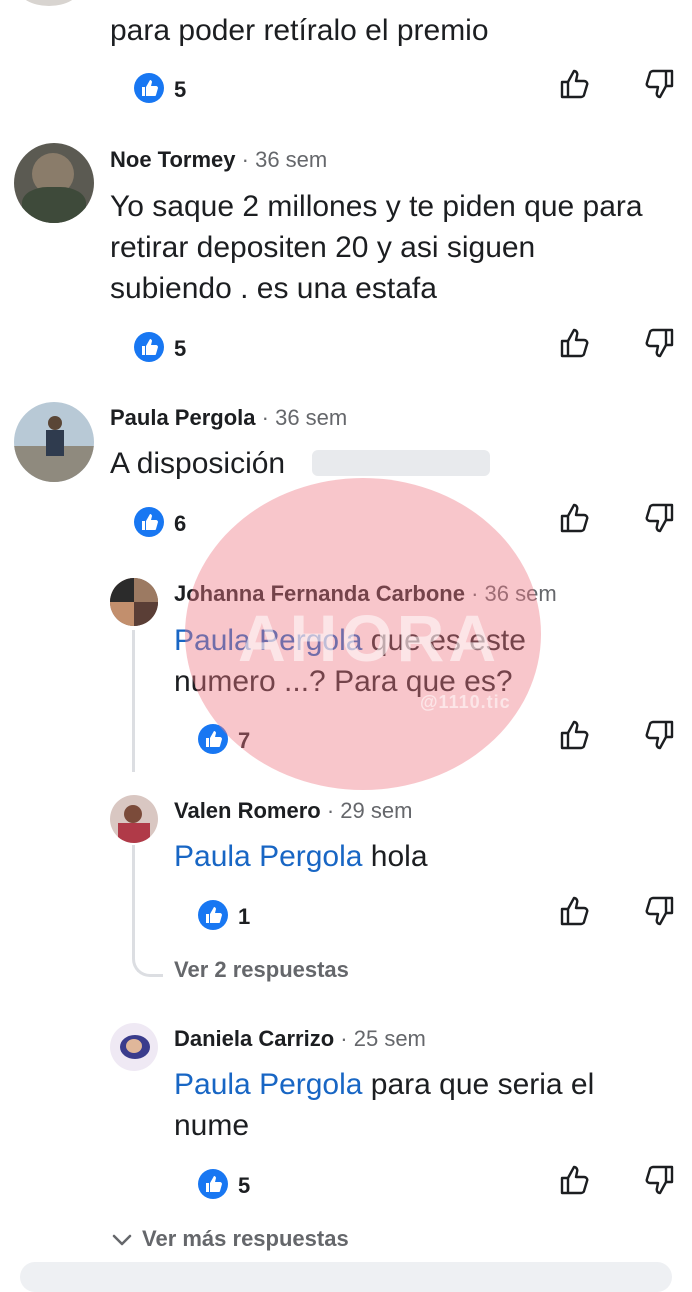 This screenshot has height=1292, width=692. I want to click on comment-text-line: retirar depositen 20 y asi siguen, so click(323, 247).